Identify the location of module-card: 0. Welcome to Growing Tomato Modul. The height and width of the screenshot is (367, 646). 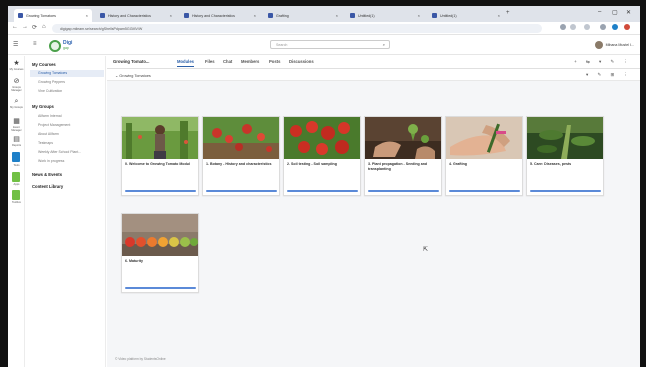
(160, 156).